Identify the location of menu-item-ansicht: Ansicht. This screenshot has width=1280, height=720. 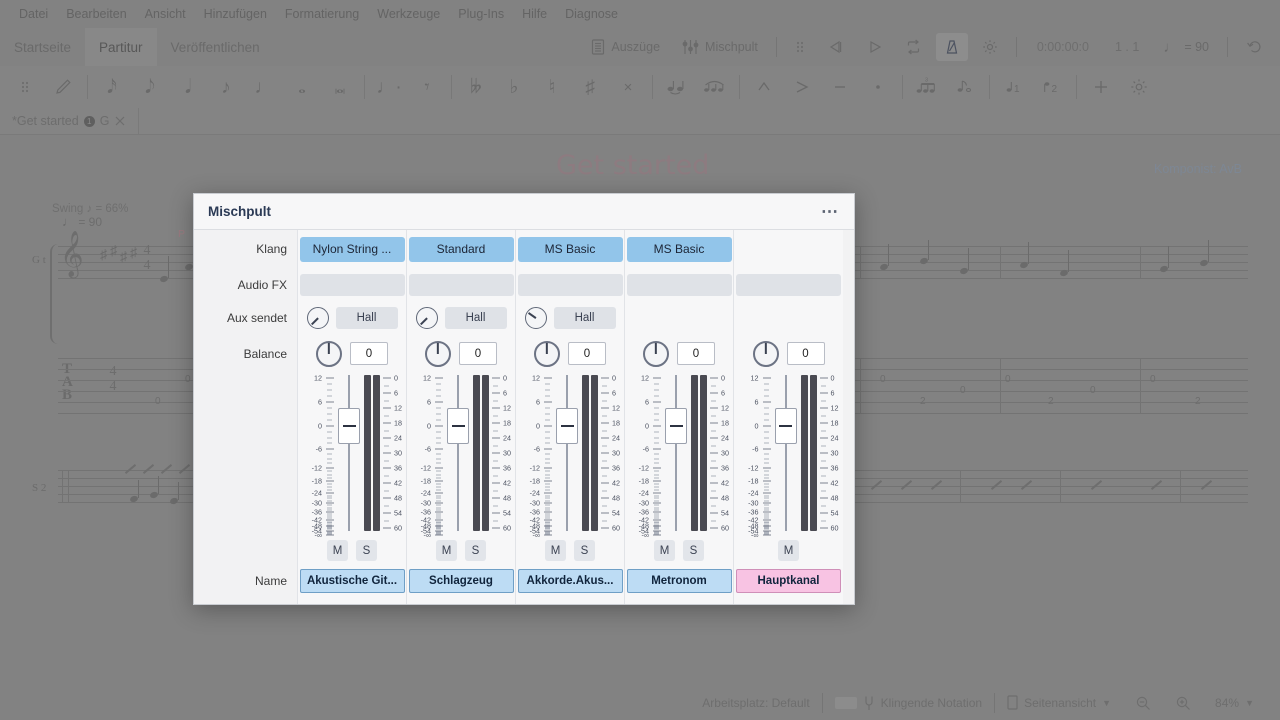
(165, 14).